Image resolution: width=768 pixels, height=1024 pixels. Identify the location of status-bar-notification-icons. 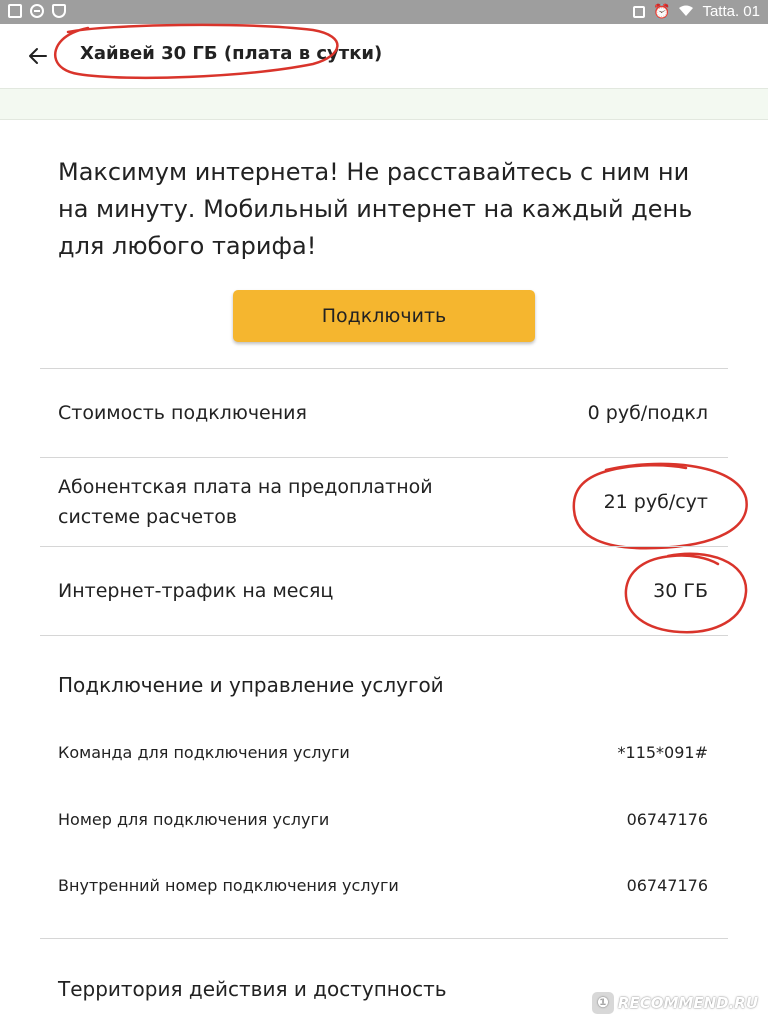
(37, 11).